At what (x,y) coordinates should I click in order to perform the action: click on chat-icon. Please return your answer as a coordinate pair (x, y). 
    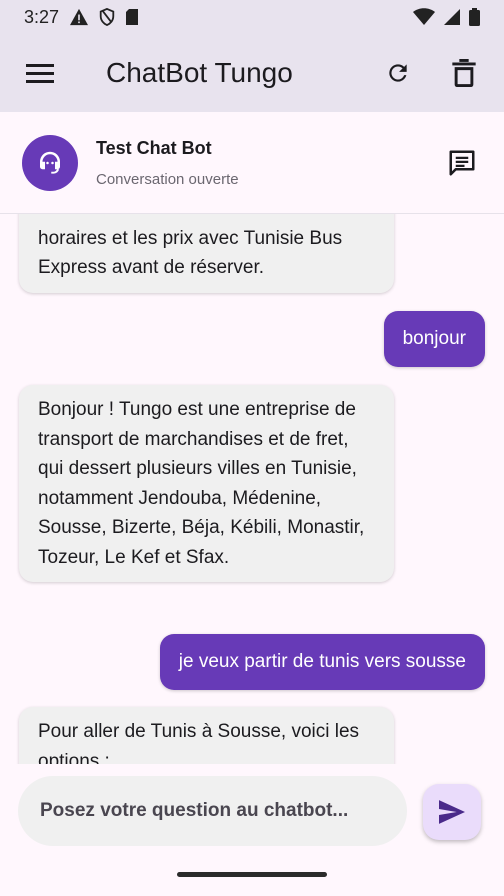
    Looking at the image, I should click on (462, 162).